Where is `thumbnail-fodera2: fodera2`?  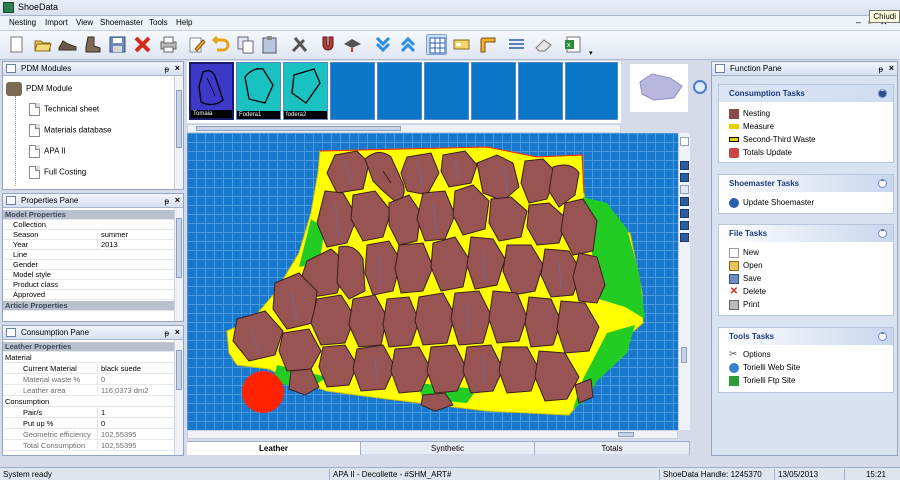
thumbnail-fodera2: fodera2 is located at coordinates (305, 91).